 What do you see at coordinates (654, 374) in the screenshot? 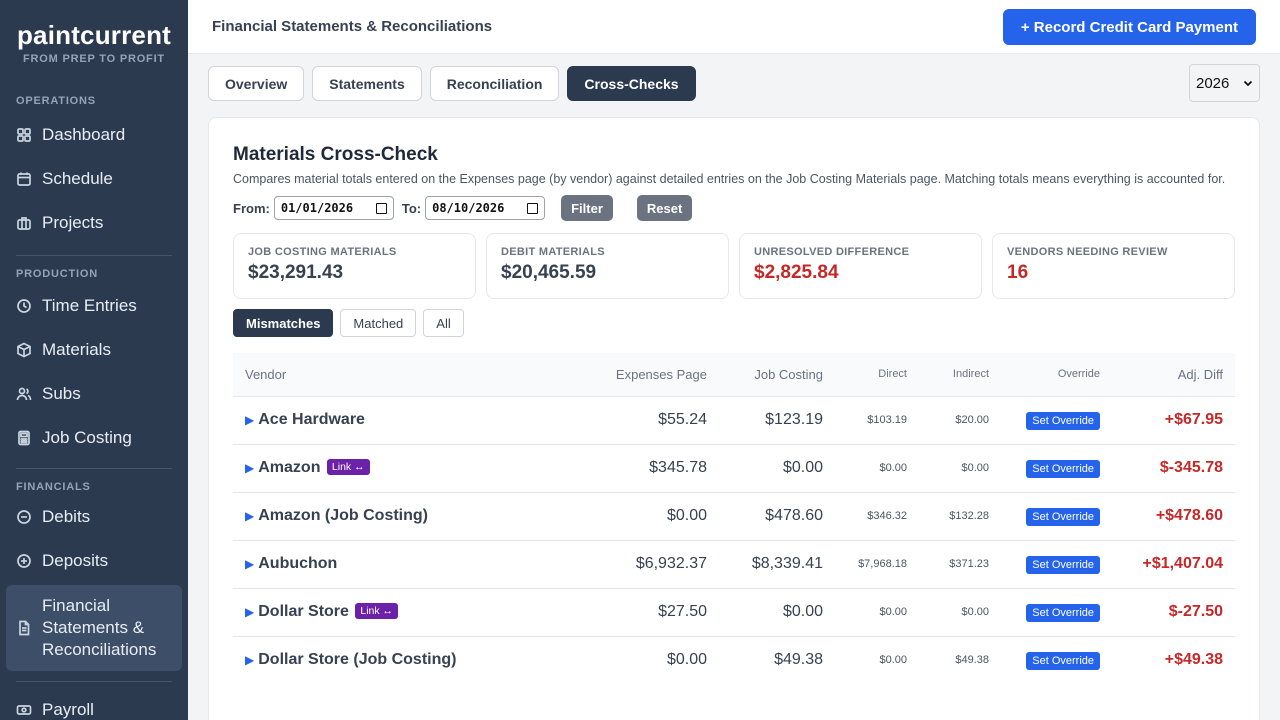
I see `column-header-expenses-page: Expenses Page` at bounding box center [654, 374].